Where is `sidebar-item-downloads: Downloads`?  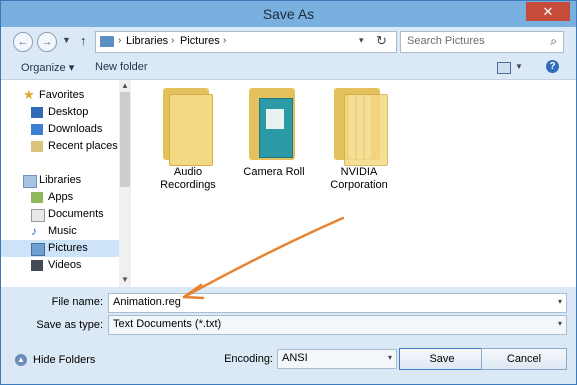 sidebar-item-downloads: Downloads is located at coordinates (60, 129).